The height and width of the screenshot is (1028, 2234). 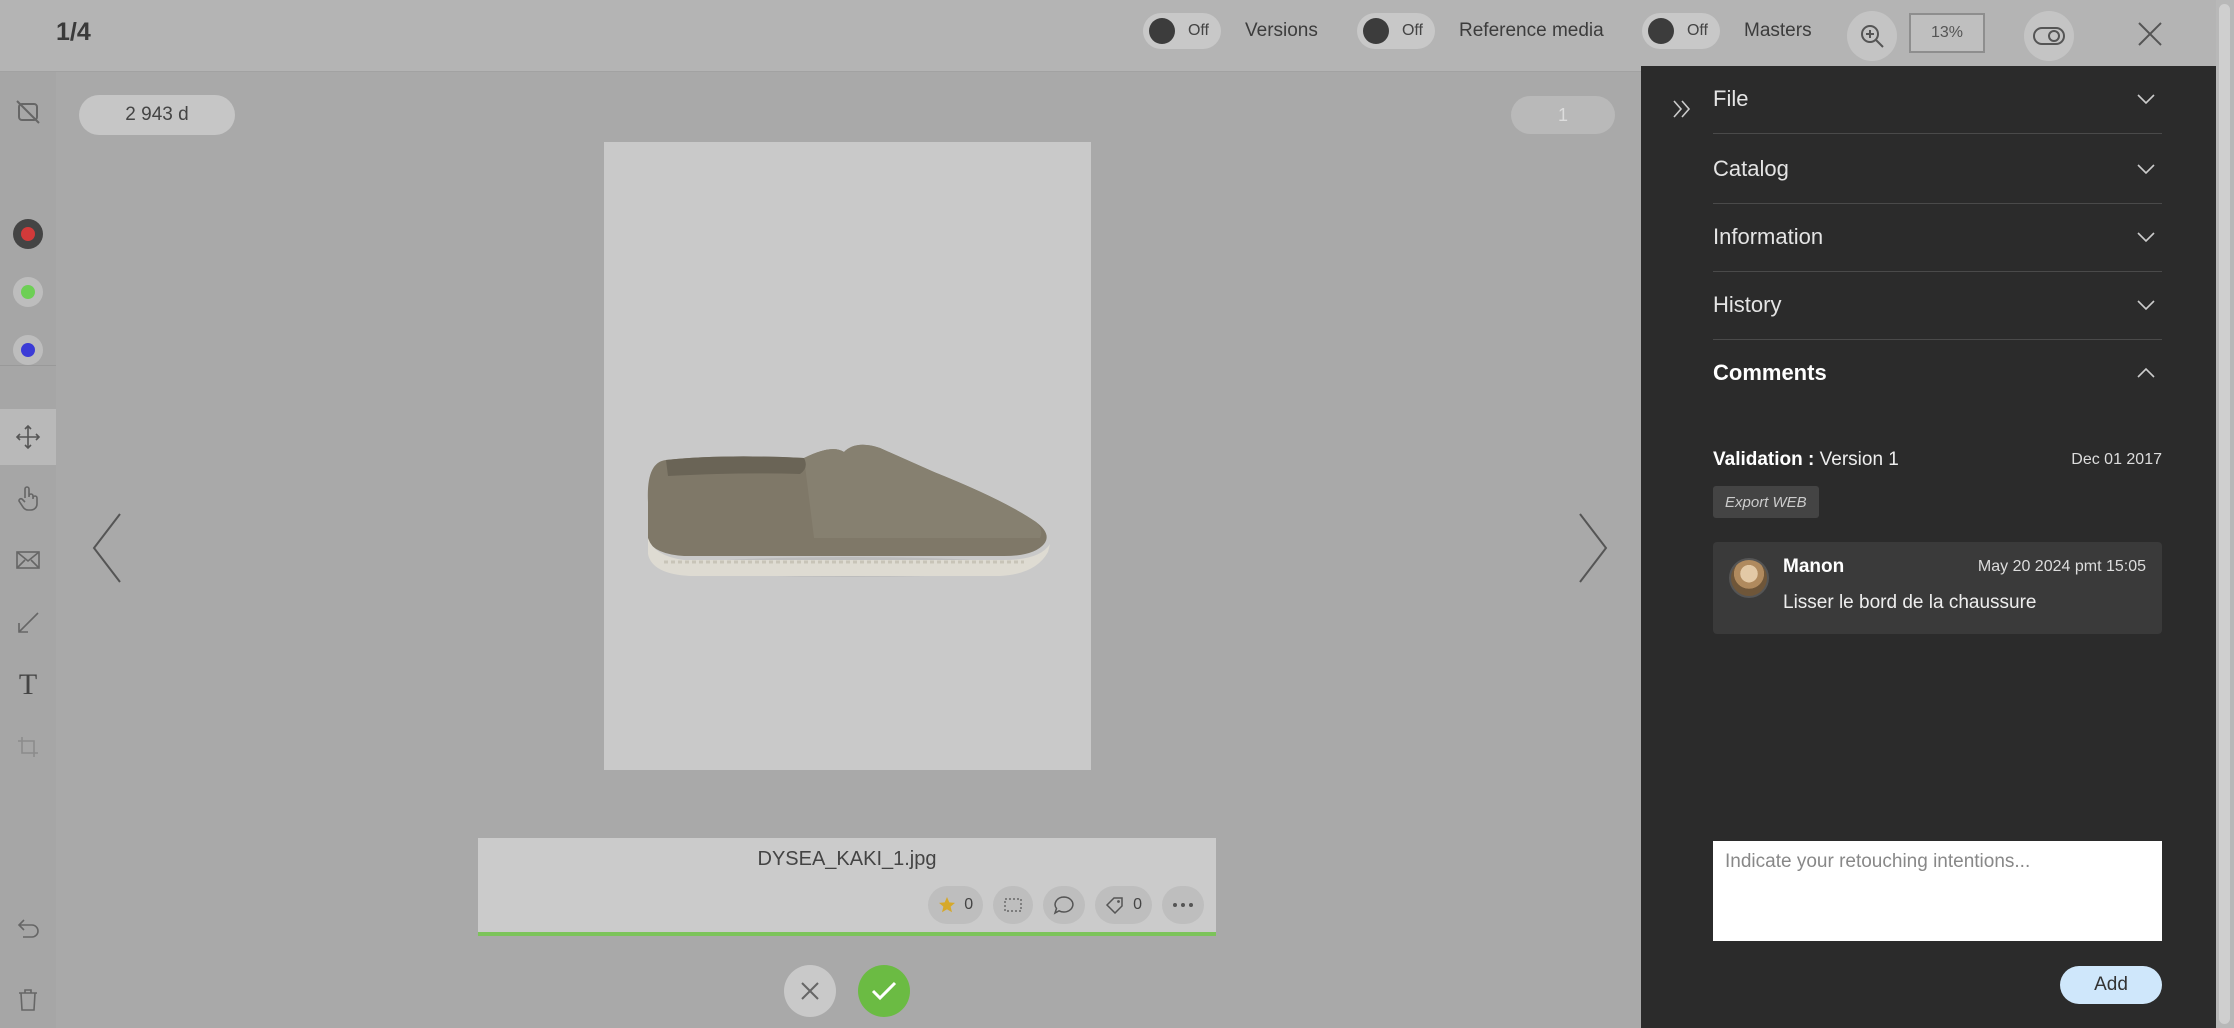 I want to click on validation-row: Validation : Version 1 Dec 01 2017, so click(x=1937, y=463).